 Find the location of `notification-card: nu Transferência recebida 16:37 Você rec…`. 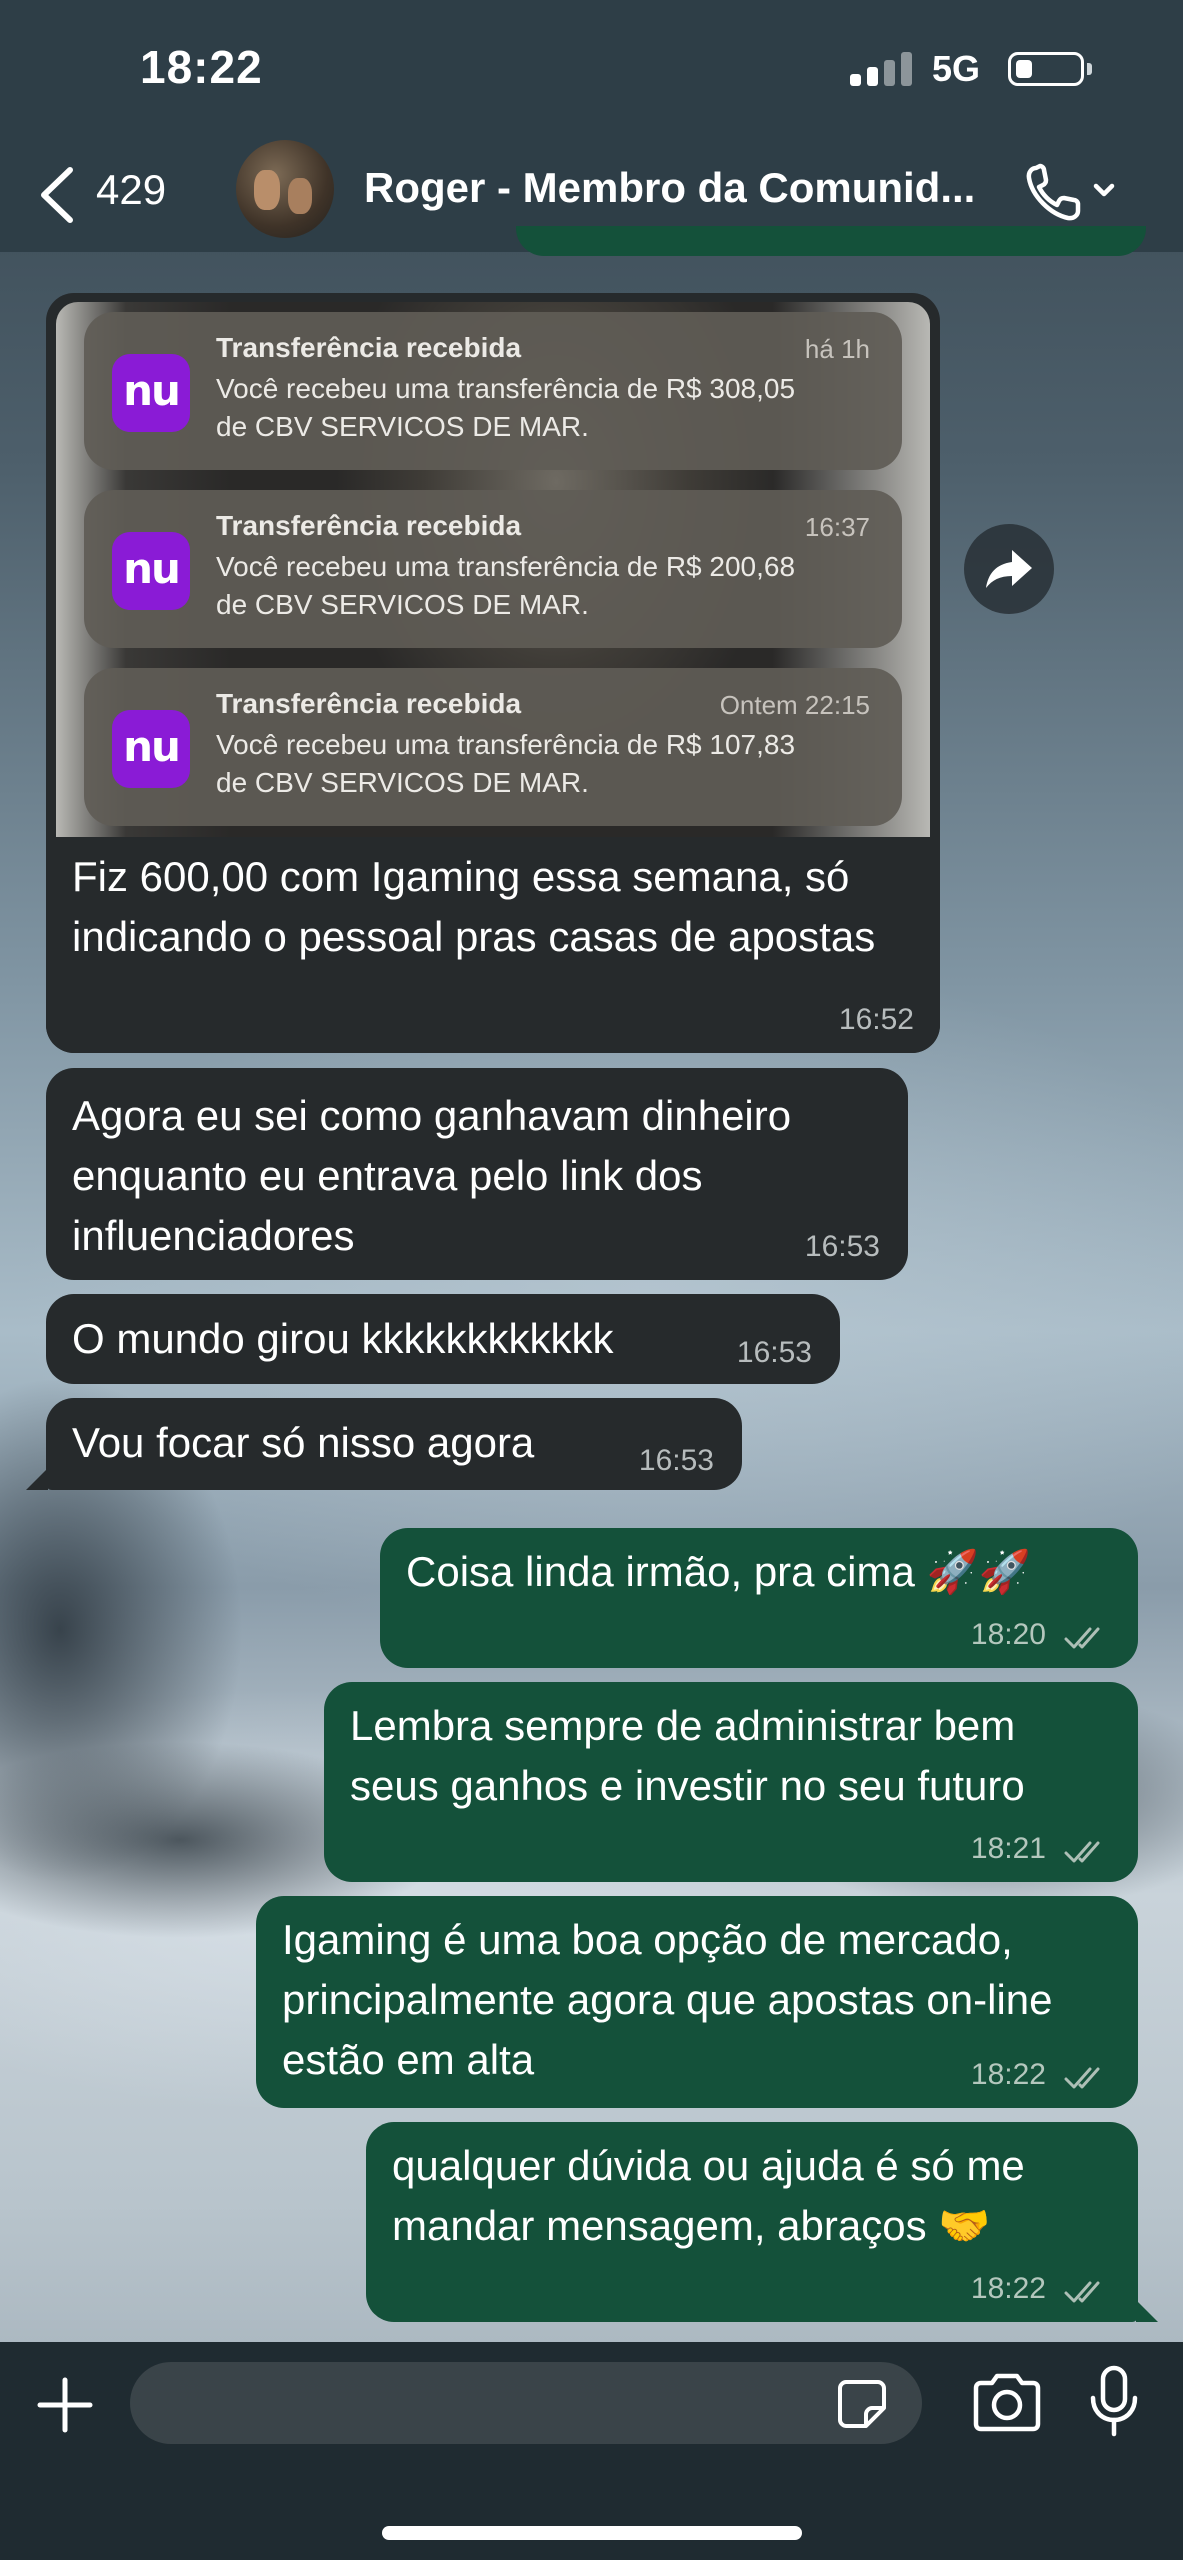

notification-card: nu Transferência recebida 16:37 Você rec… is located at coordinates (493, 569).